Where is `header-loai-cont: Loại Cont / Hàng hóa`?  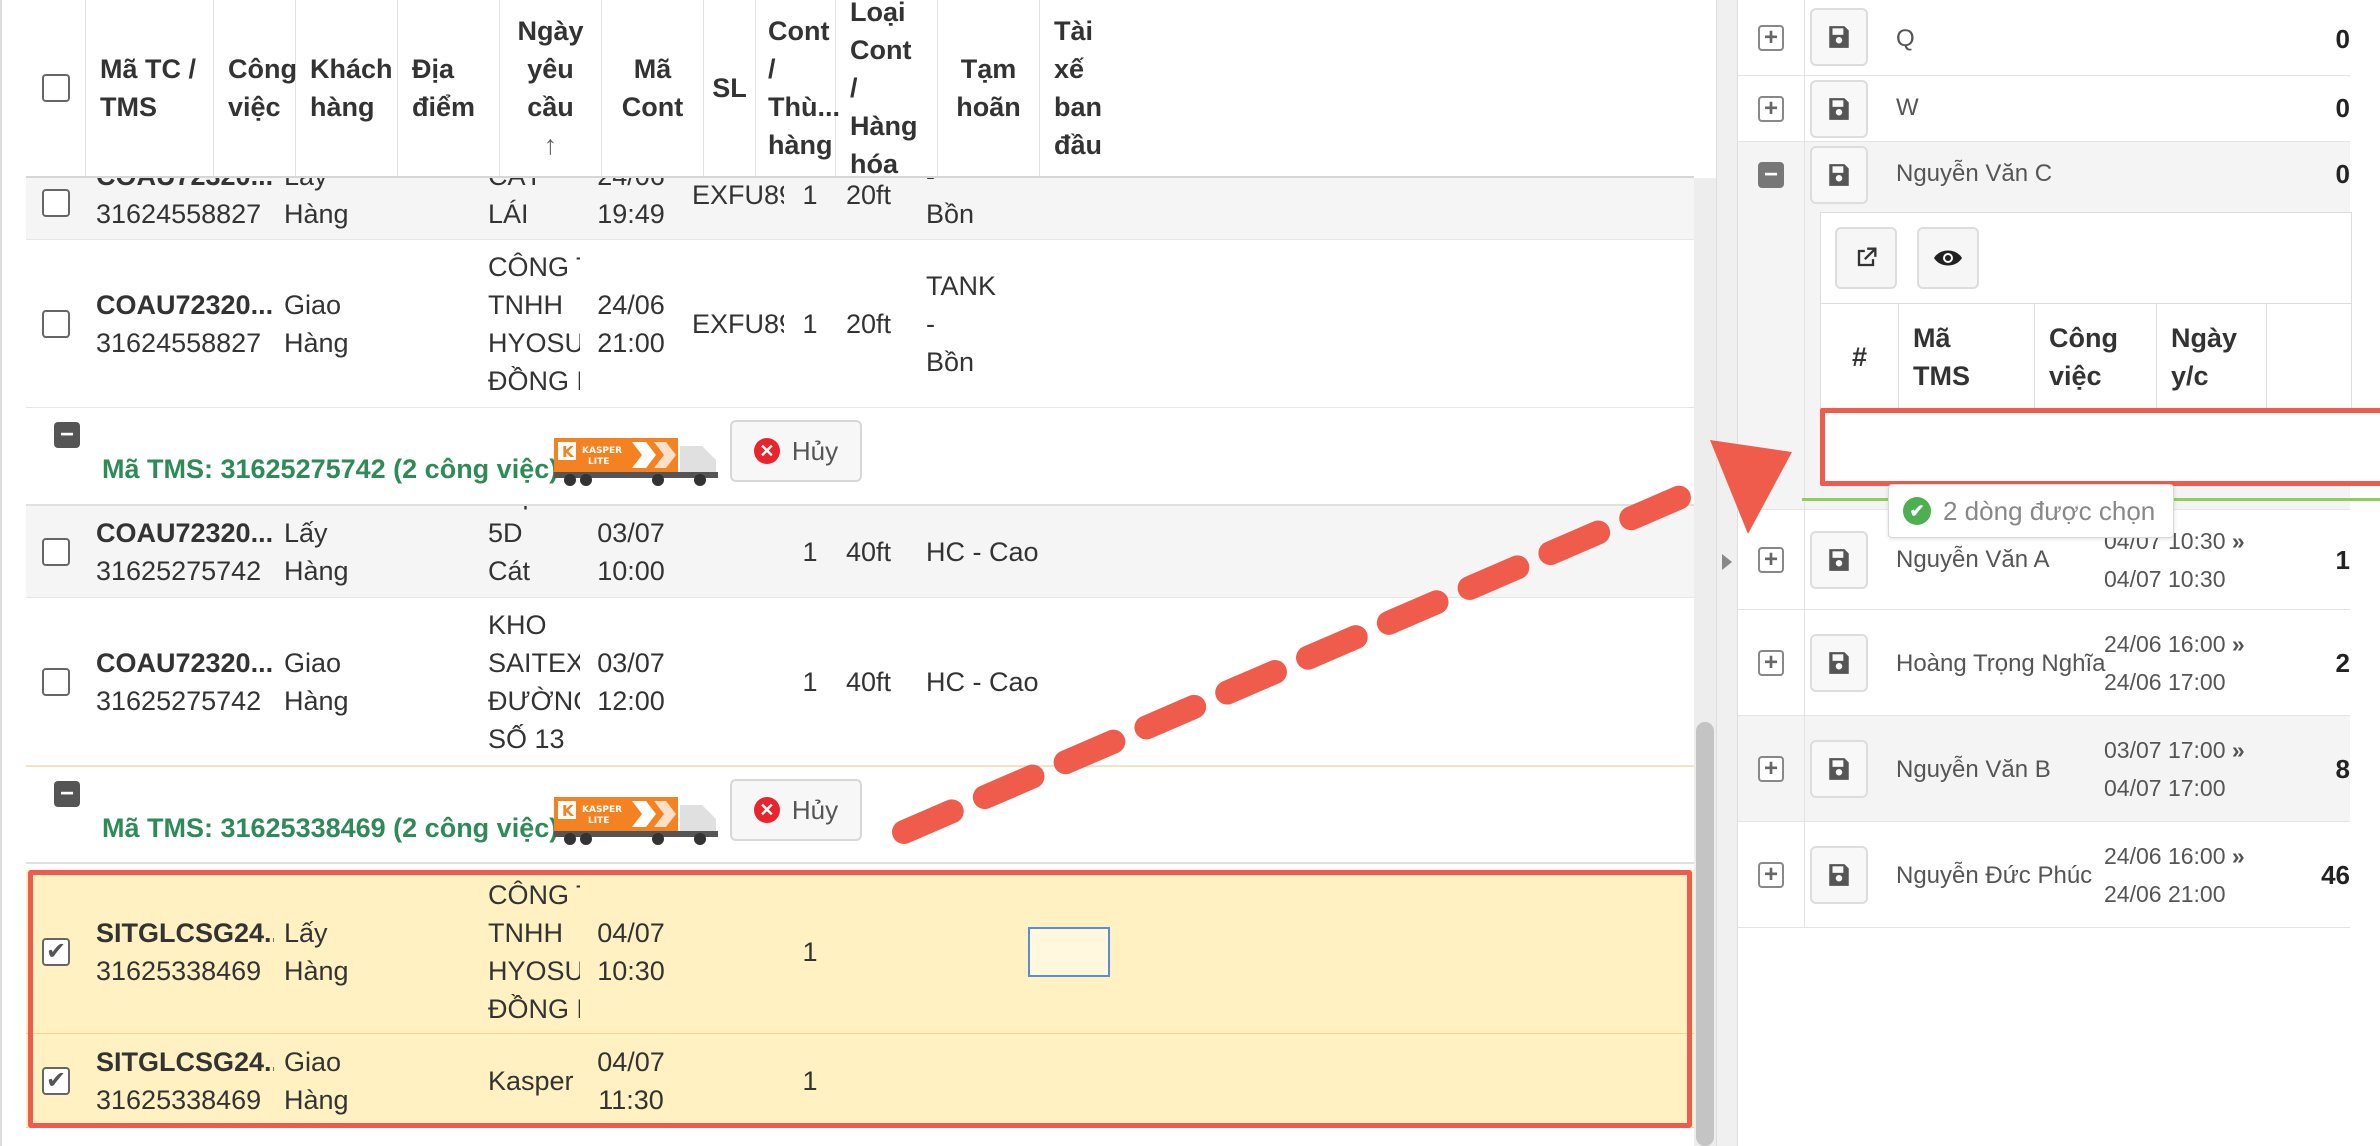
header-loai-cont: Loại Cont / Hàng hóa is located at coordinates (887, 89).